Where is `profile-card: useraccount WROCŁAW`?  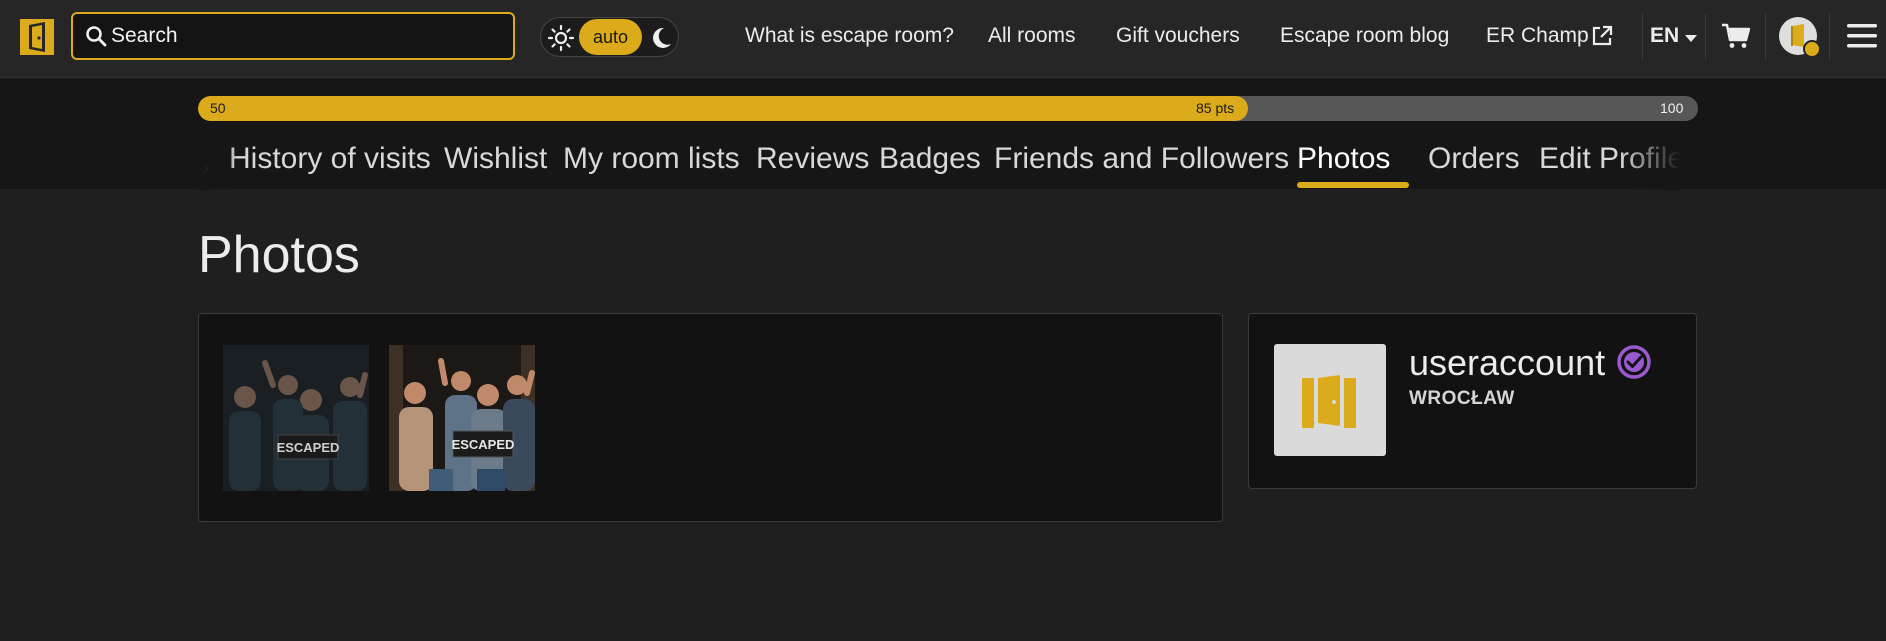 profile-card: useraccount WROCŁAW is located at coordinates (1472, 401).